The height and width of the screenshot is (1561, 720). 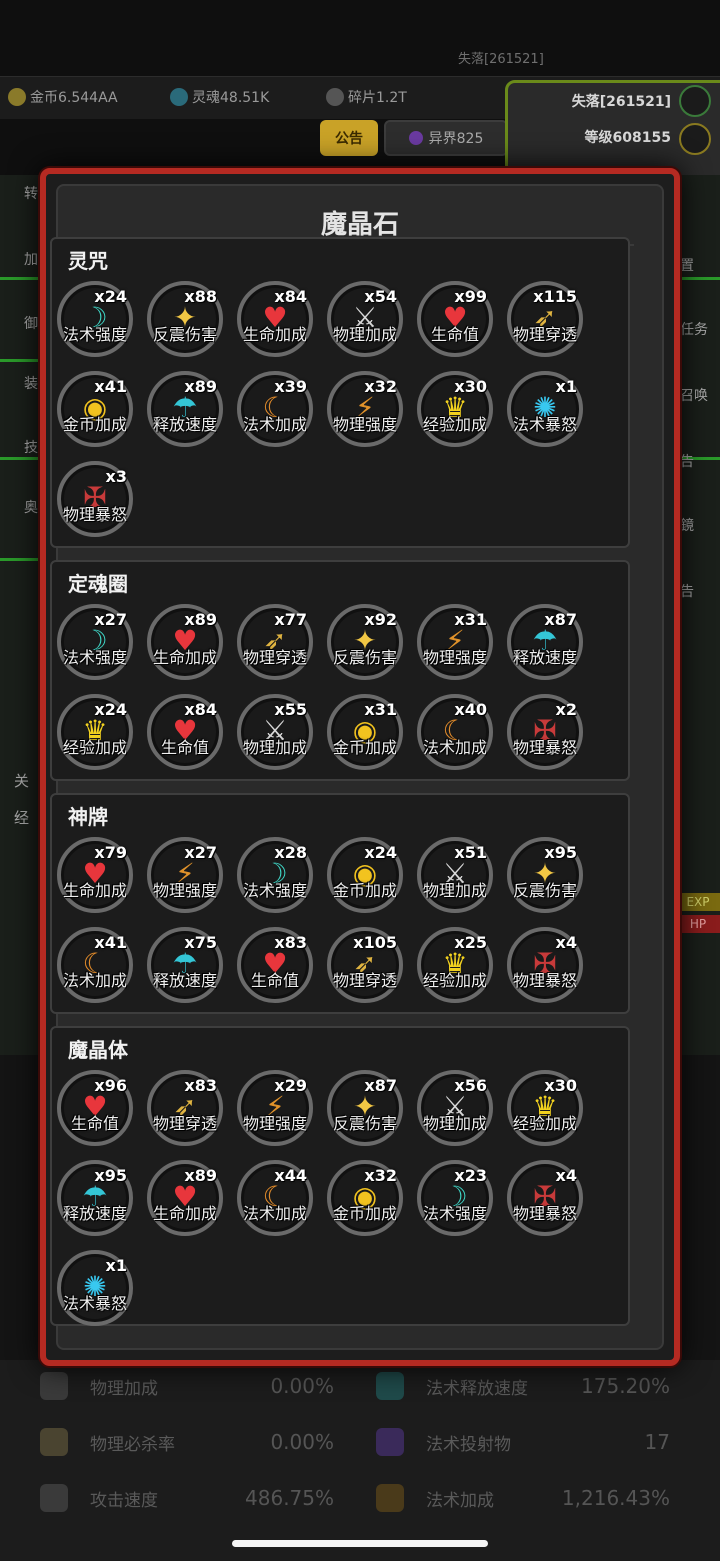 I want to click on gem-slot: ♥ x79 生命加成, so click(x=95, y=875).